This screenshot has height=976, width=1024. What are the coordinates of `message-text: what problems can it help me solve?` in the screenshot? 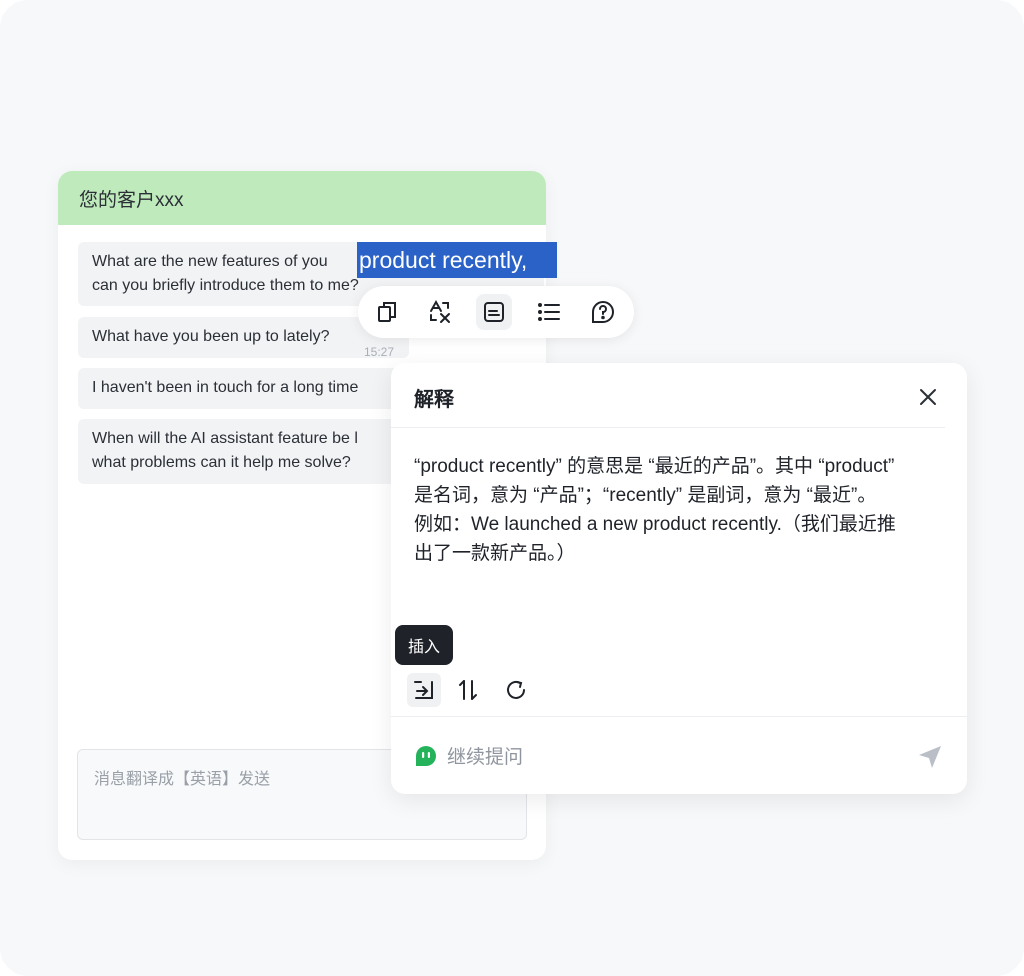 It's located at (221, 462).